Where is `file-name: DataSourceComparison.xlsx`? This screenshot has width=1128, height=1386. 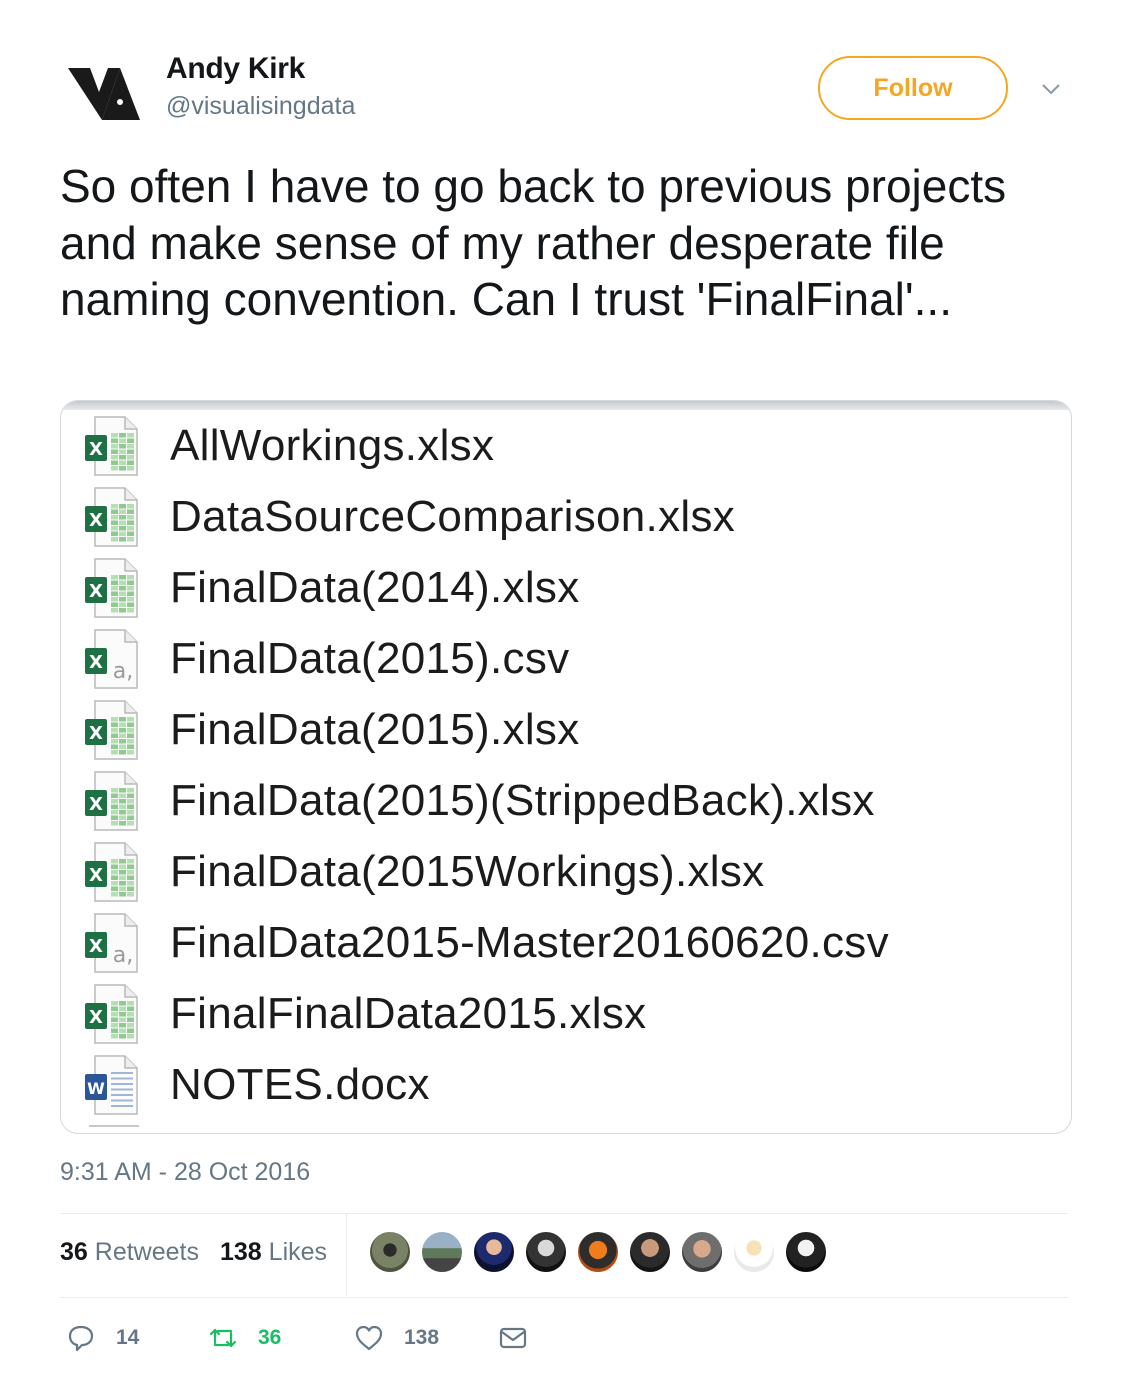 file-name: DataSourceComparison.xlsx is located at coordinates (453, 516).